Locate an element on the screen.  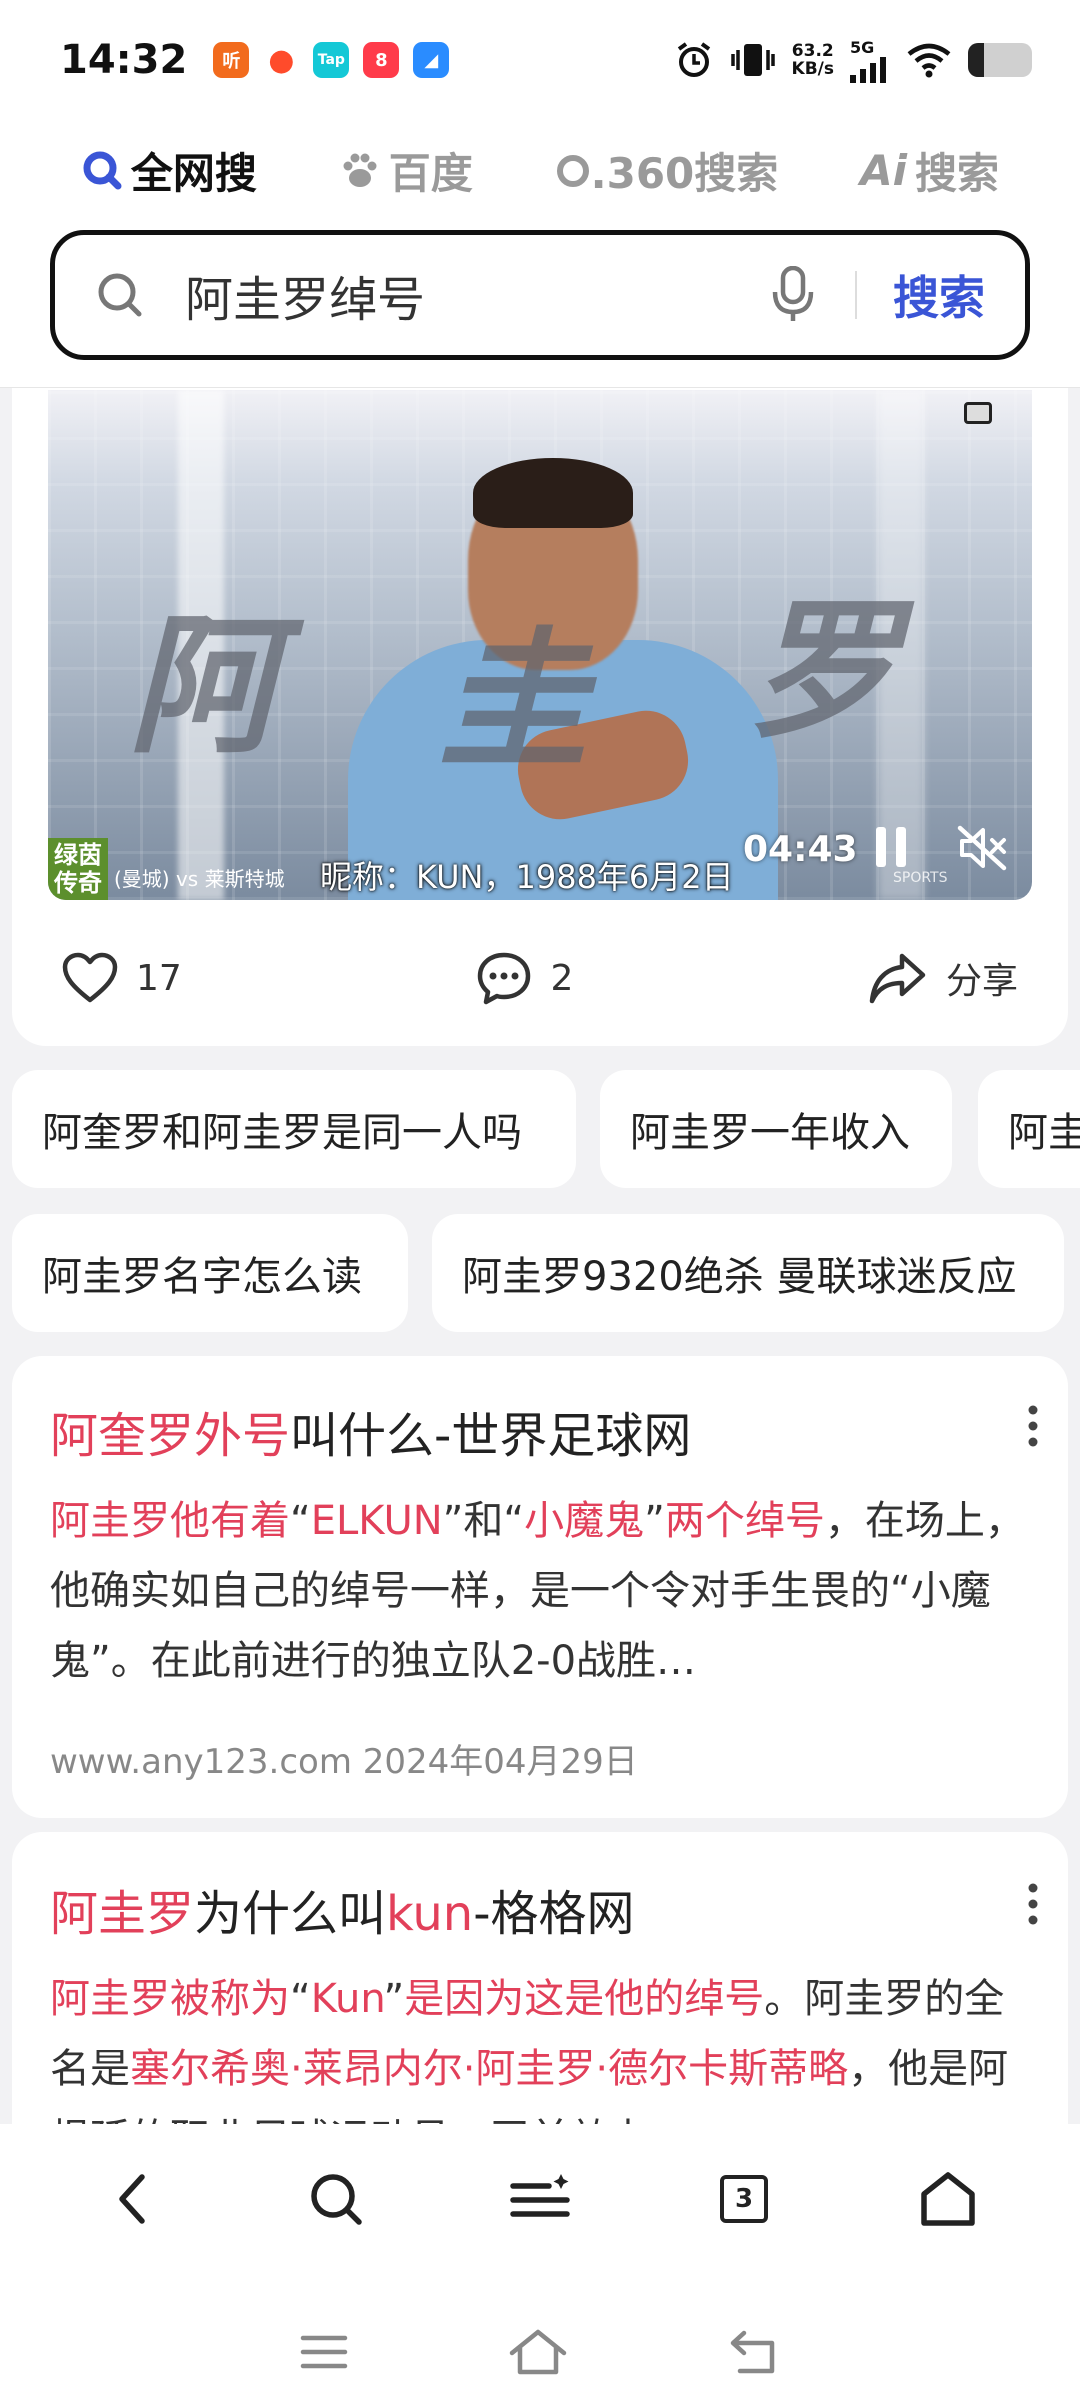
recent-apps-icon is located at coordinates (324, 2352).